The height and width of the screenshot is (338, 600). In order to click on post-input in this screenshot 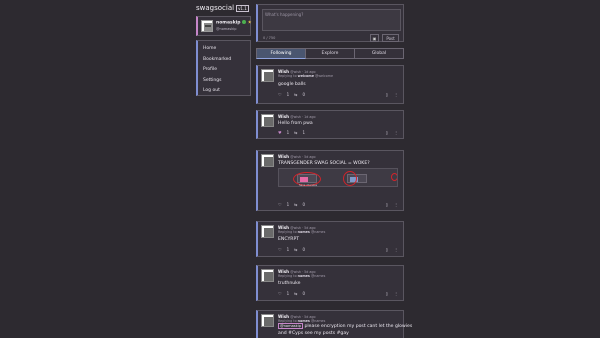, I will do `click(331, 20)`.